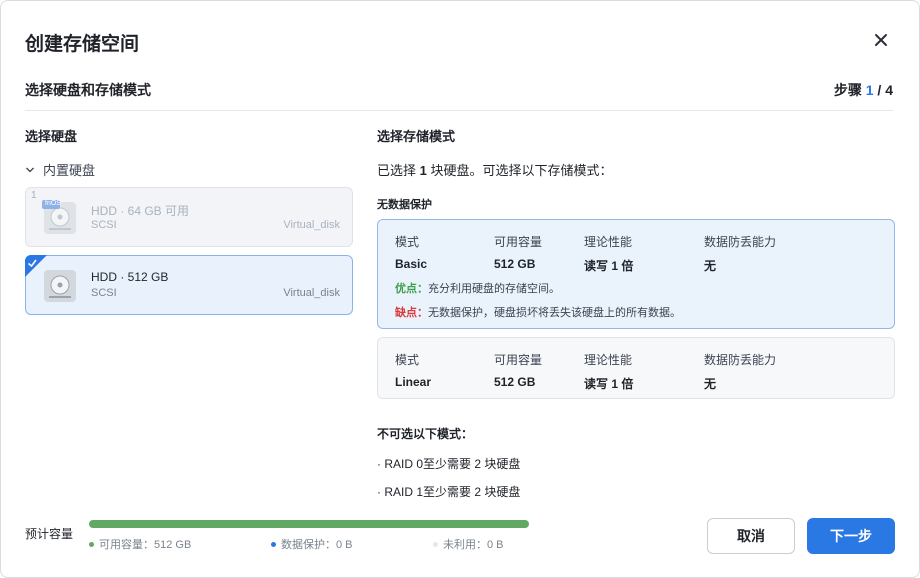  I want to click on step-current: 1, so click(869, 90).